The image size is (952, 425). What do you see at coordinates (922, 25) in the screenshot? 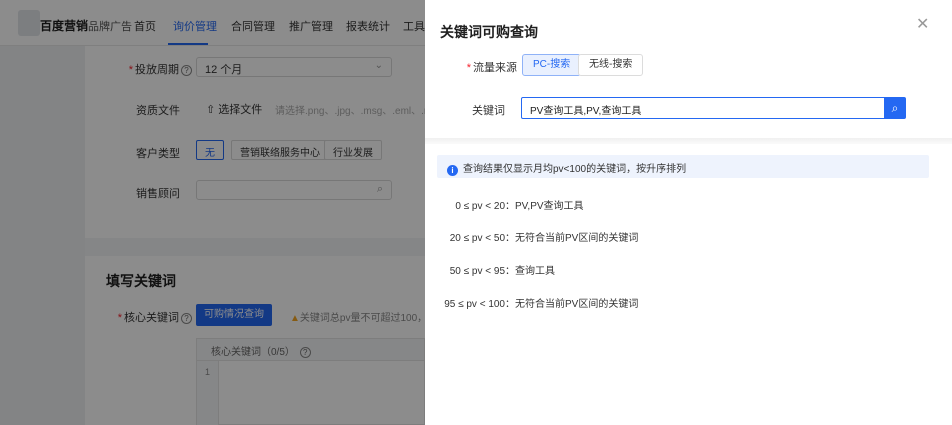
I see `close-icon: ✕` at bounding box center [922, 25].